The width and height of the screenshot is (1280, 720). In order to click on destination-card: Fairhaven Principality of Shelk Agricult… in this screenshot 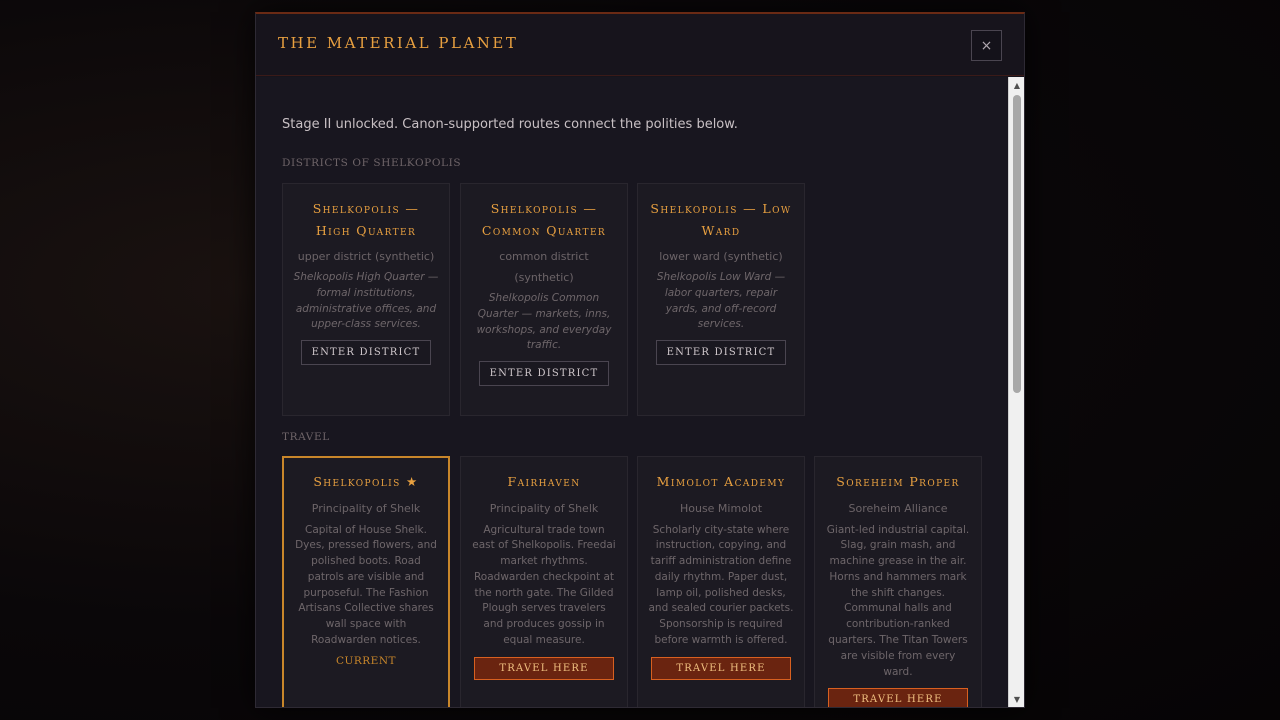, I will do `click(544, 581)`.